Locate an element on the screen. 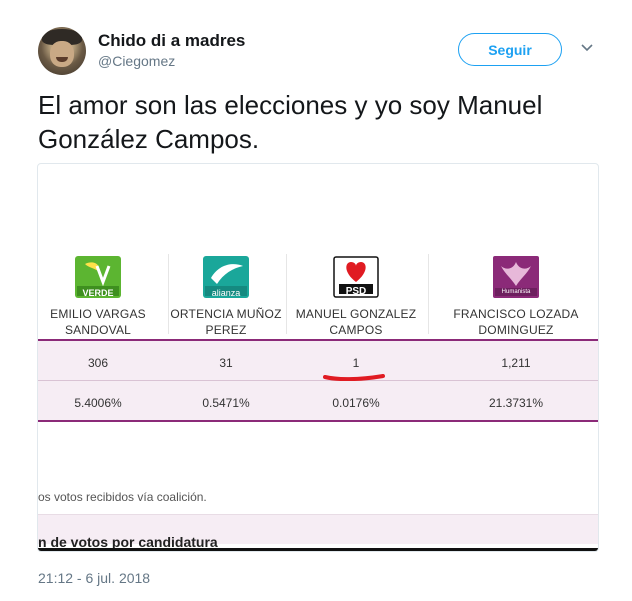 This screenshot has height=601, width=632. candidate-name-line: MANUEL GONZALEZ is located at coordinates (356, 314).